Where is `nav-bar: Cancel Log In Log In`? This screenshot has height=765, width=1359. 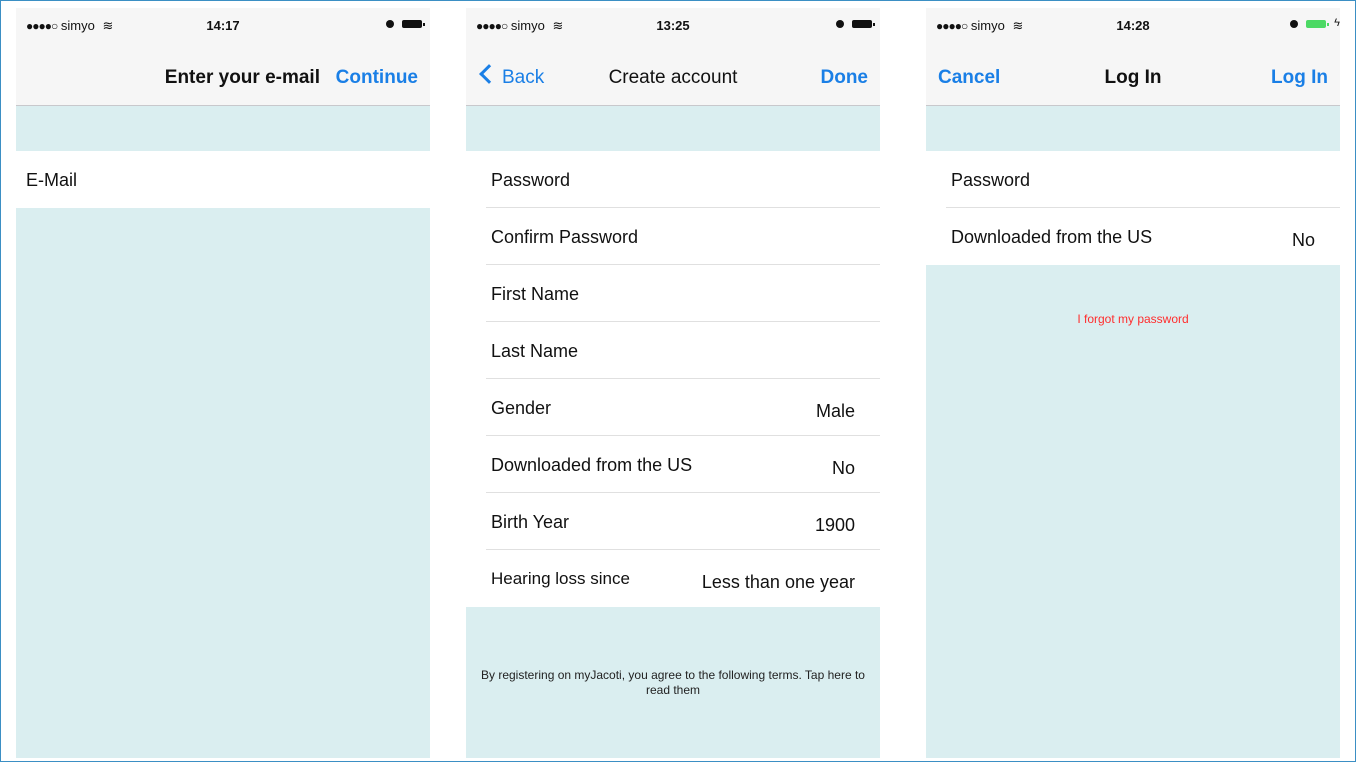
nav-bar: Cancel Log In Log In is located at coordinates (1133, 73).